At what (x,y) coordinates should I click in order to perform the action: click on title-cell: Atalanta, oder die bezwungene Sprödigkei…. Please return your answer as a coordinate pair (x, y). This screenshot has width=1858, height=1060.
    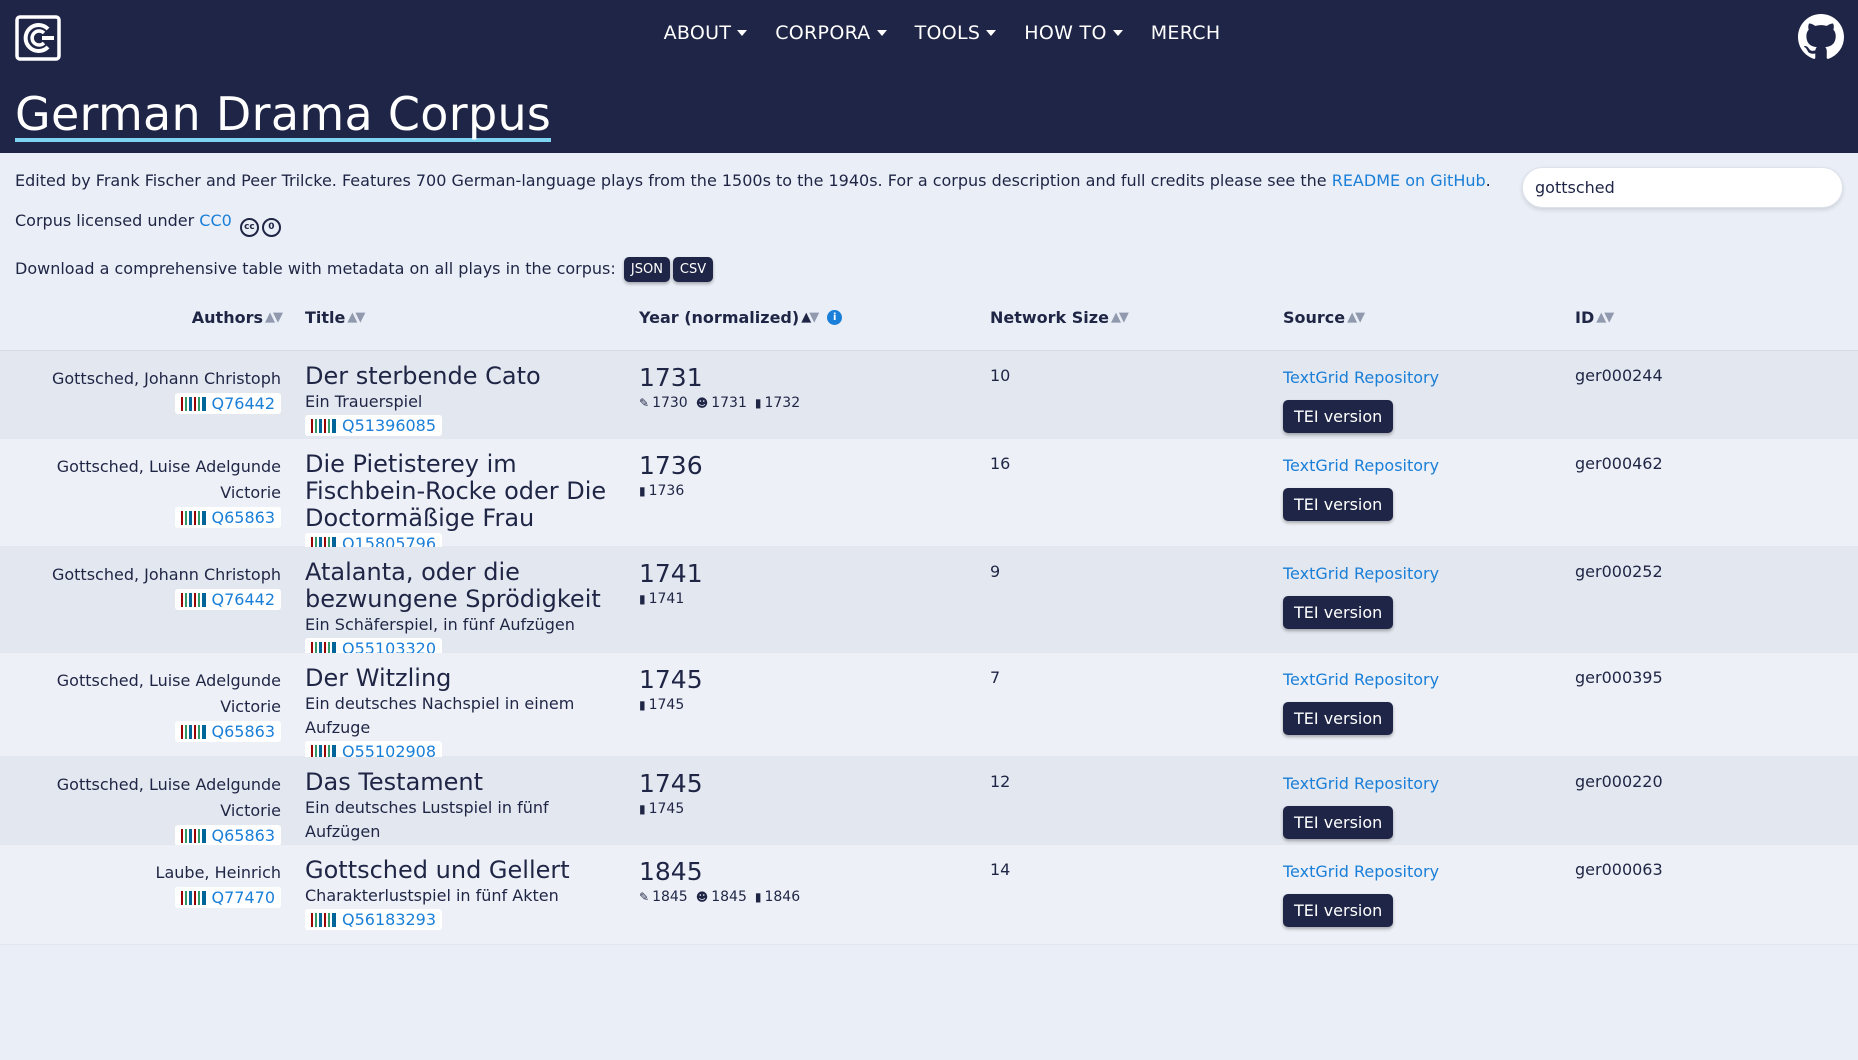
    Looking at the image, I should click on (465, 609).